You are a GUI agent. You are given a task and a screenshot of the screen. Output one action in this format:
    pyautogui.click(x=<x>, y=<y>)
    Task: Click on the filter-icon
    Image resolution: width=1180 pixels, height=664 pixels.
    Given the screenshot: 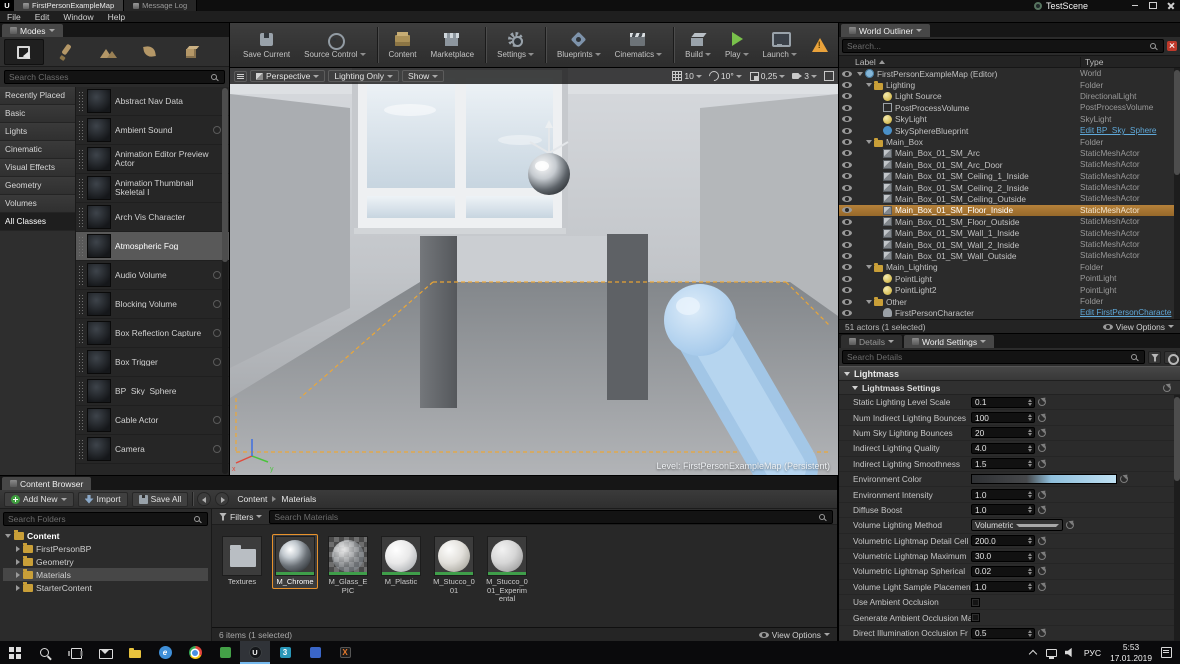 What is the action you would take?
    pyautogui.click(x=1154, y=357)
    